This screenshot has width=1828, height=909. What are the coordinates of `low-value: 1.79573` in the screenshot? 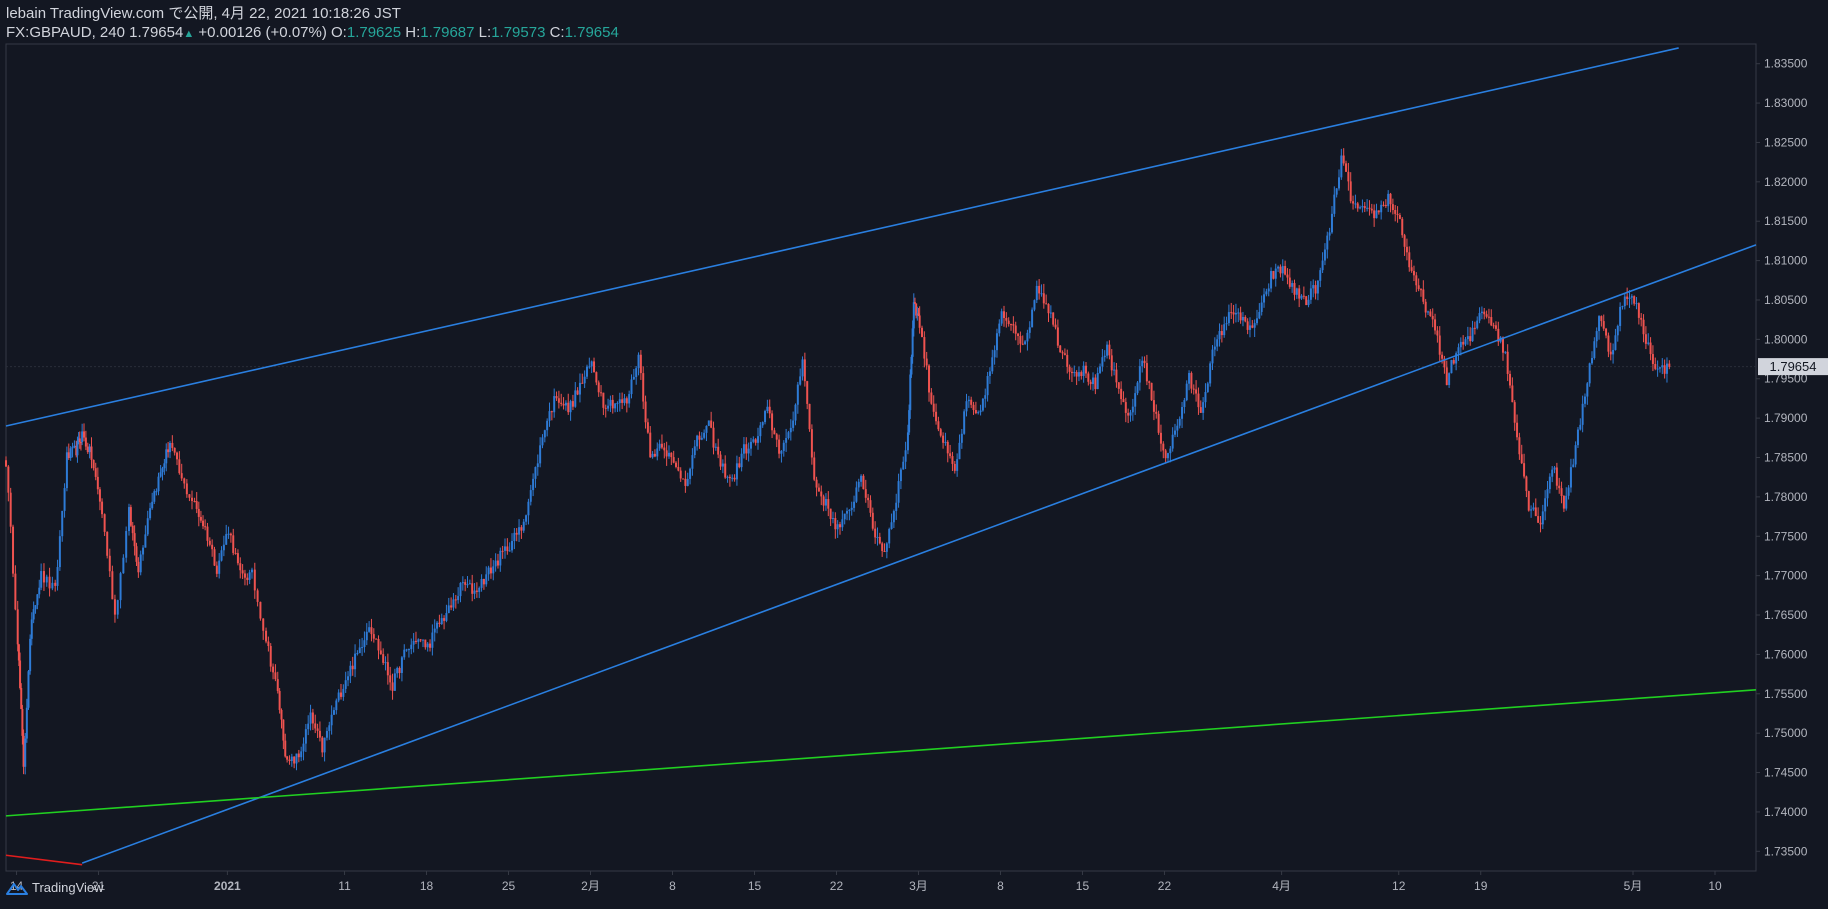 It's located at (518, 32).